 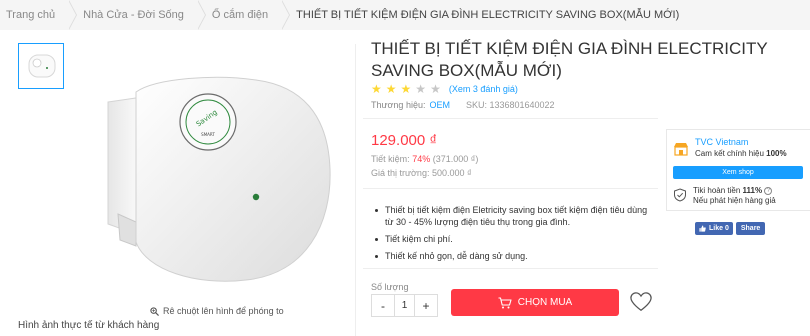 What do you see at coordinates (545, 302) in the screenshot?
I see `buy-button-label: CHỌN MUA` at bounding box center [545, 302].